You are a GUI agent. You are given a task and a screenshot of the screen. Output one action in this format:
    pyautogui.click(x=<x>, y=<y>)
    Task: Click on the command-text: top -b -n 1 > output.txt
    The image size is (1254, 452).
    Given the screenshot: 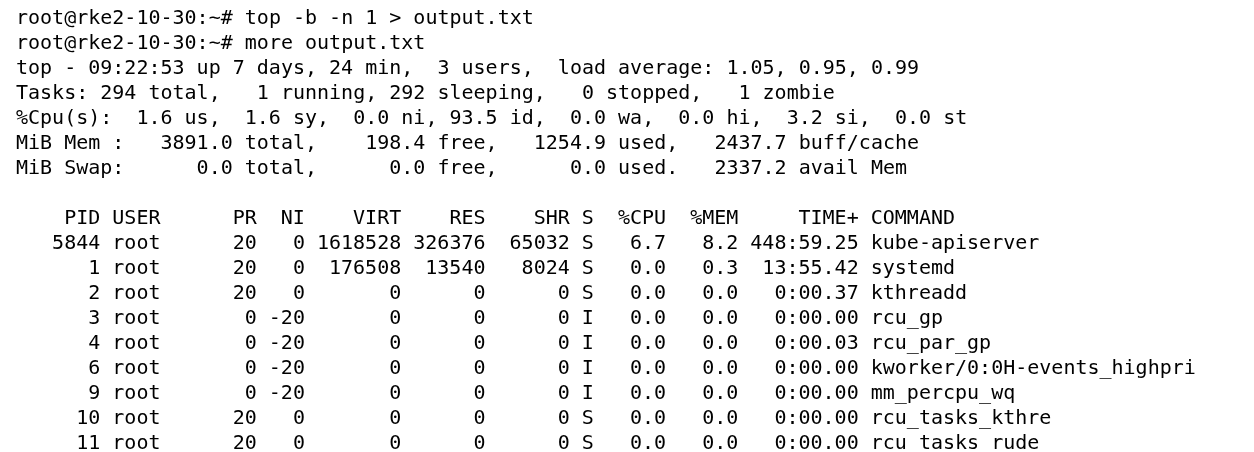 What is the action you would take?
    pyautogui.click(x=389, y=17)
    